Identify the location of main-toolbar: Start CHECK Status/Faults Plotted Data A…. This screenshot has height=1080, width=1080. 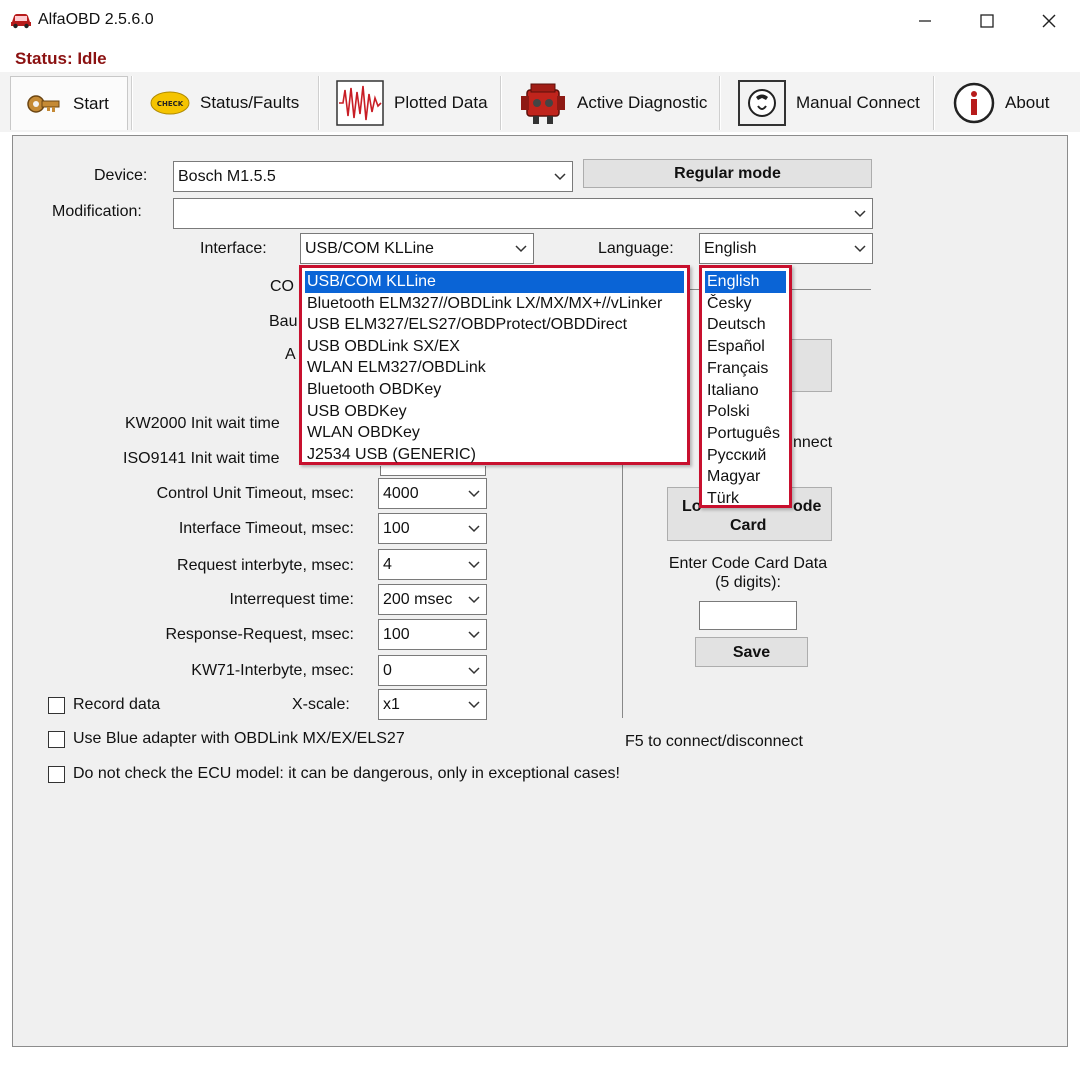
(540, 102).